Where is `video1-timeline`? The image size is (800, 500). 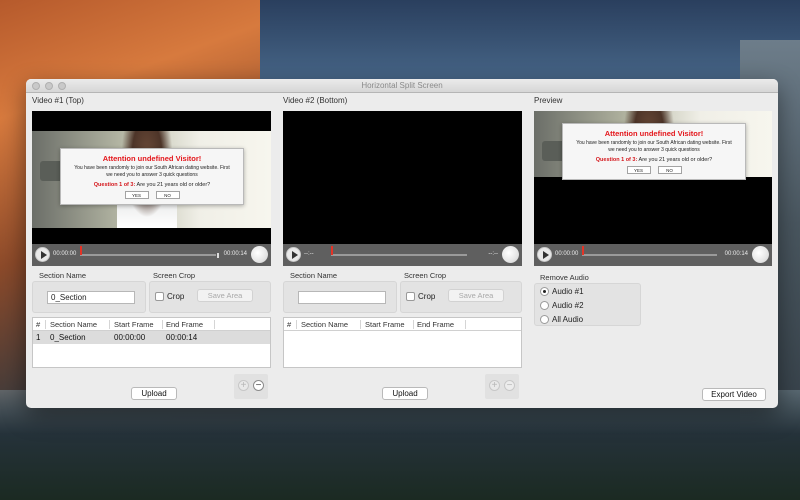
video1-timeline is located at coordinates (148, 255).